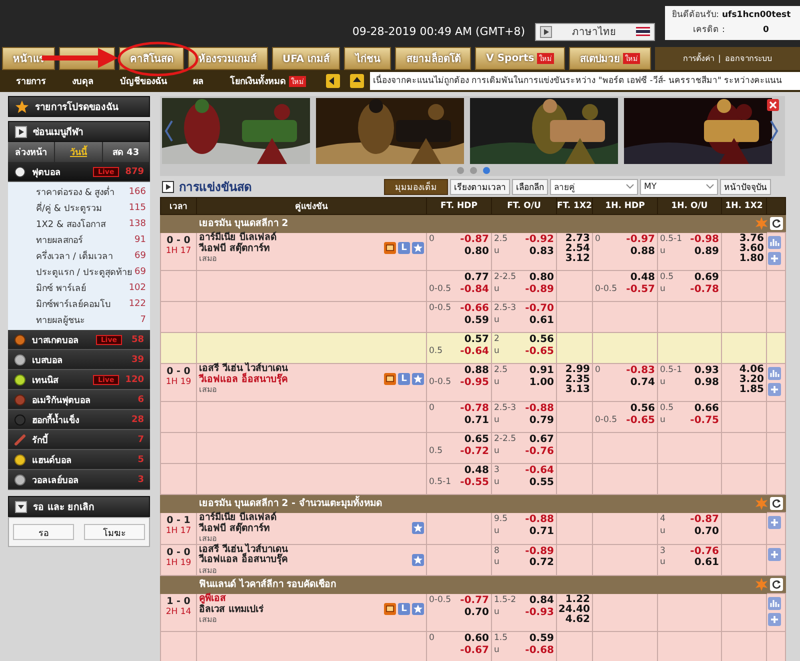  Describe the element at coordinates (696, 420) in the screenshot. I see `odds-value: -0.75` at that location.